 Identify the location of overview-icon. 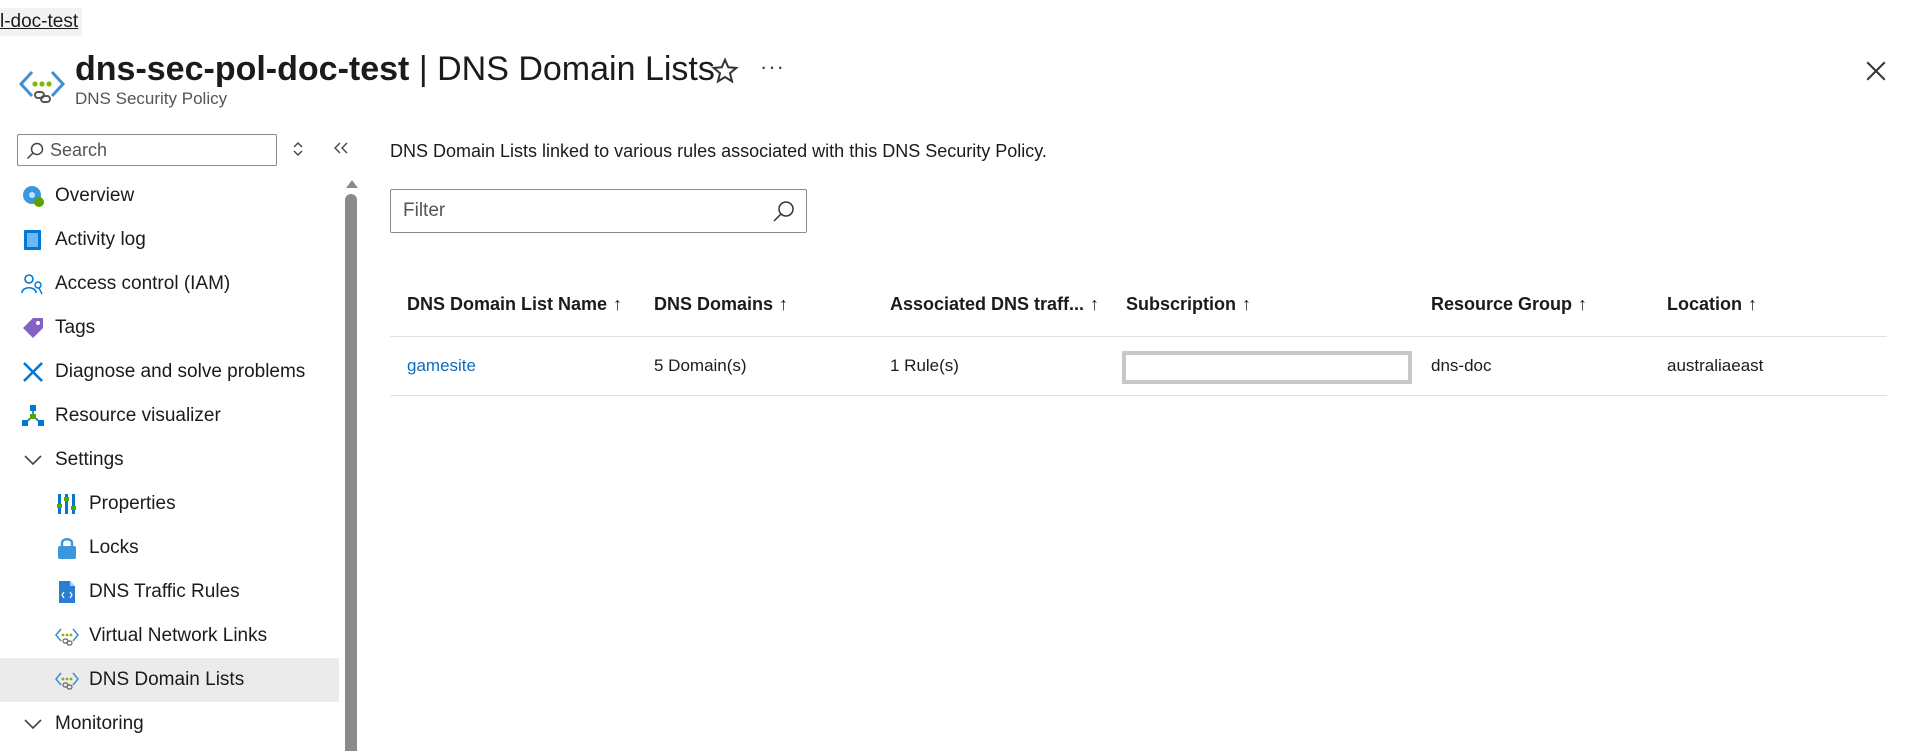
(33, 196).